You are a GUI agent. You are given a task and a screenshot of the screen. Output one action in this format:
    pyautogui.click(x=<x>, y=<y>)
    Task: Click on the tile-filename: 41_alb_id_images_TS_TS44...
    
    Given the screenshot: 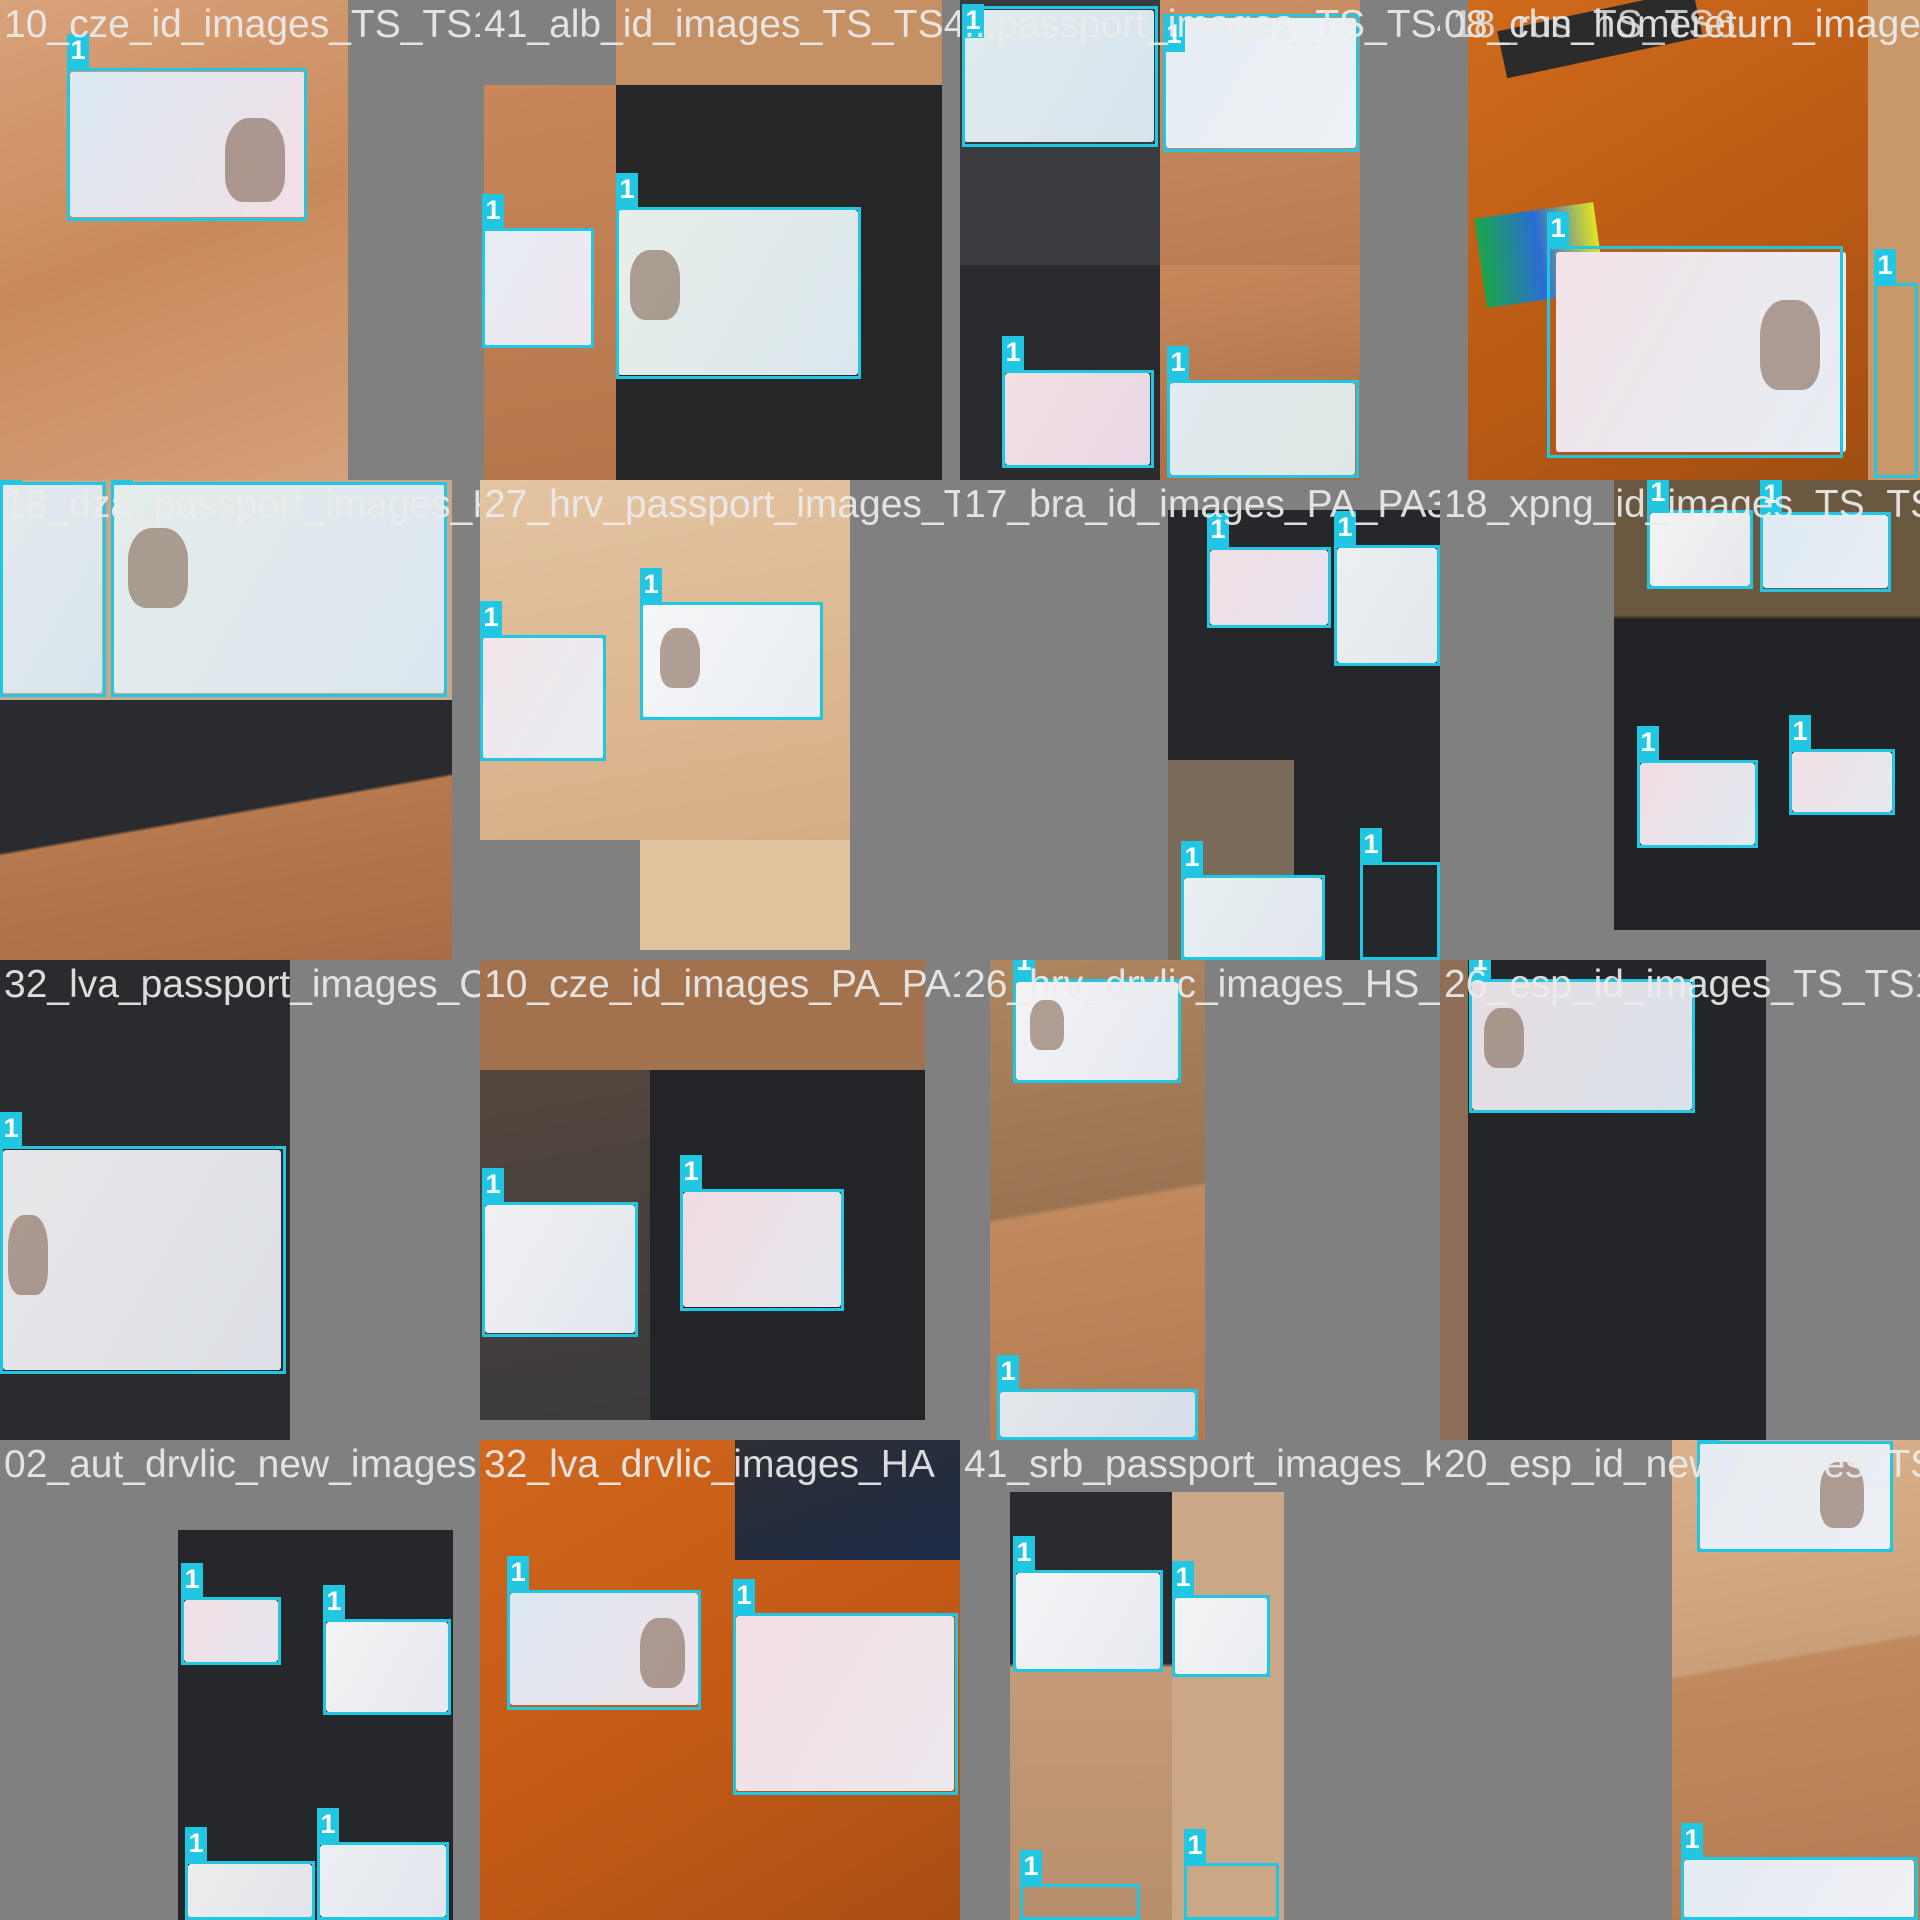 What is the action you would take?
    pyautogui.click(x=722, y=24)
    